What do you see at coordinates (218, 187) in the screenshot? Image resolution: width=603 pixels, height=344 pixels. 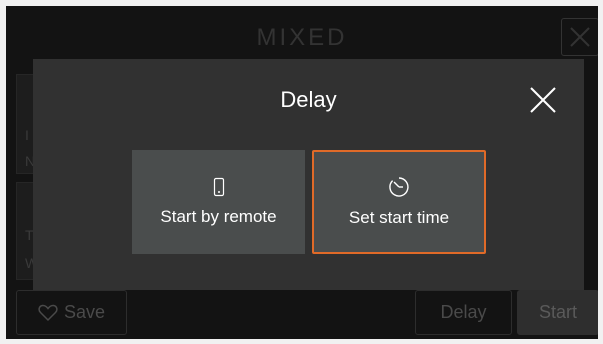 I see `phone-icon` at bounding box center [218, 187].